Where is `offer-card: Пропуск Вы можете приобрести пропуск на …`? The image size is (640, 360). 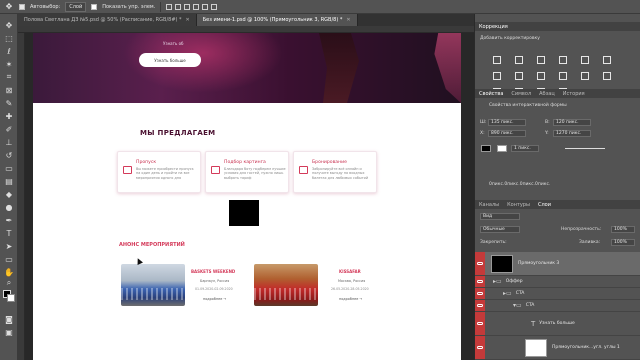 offer-card: Пропуск Вы можете приобрести пропуск на … is located at coordinates (159, 172).